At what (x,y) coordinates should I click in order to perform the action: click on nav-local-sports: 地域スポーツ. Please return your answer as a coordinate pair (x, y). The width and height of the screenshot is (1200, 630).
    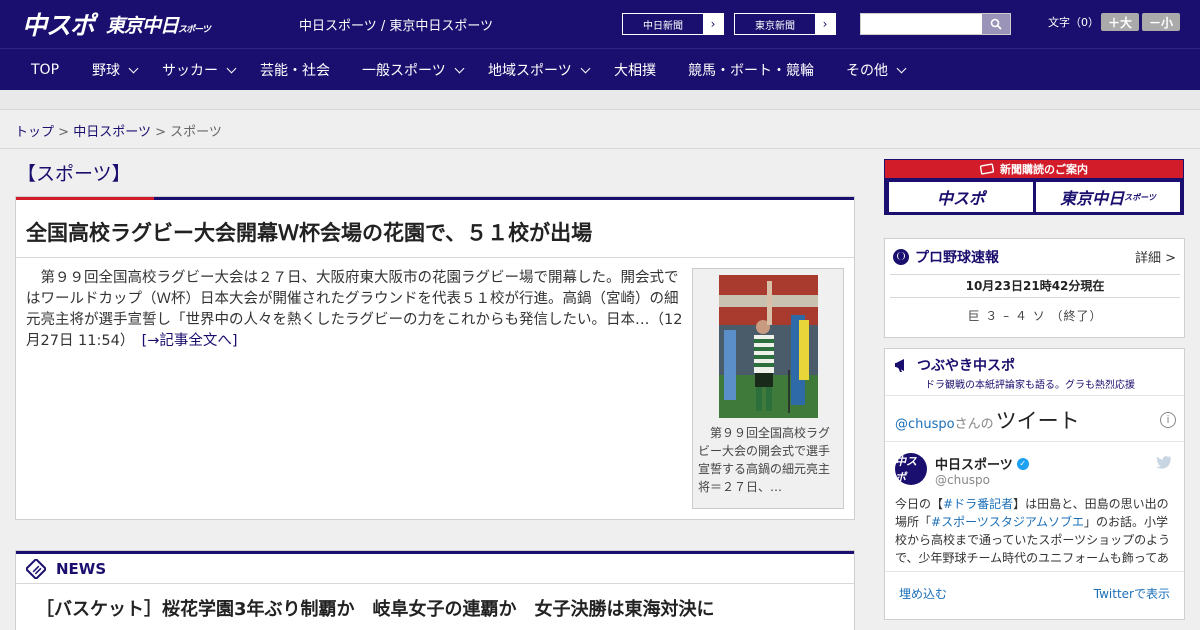
    Looking at the image, I should click on (539, 70).